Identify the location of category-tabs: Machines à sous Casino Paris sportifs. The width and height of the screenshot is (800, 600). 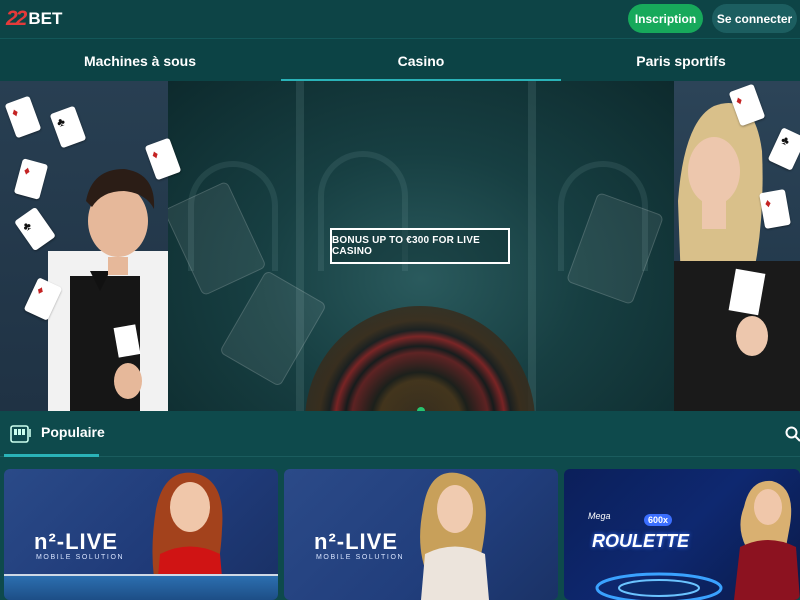
(400, 60).